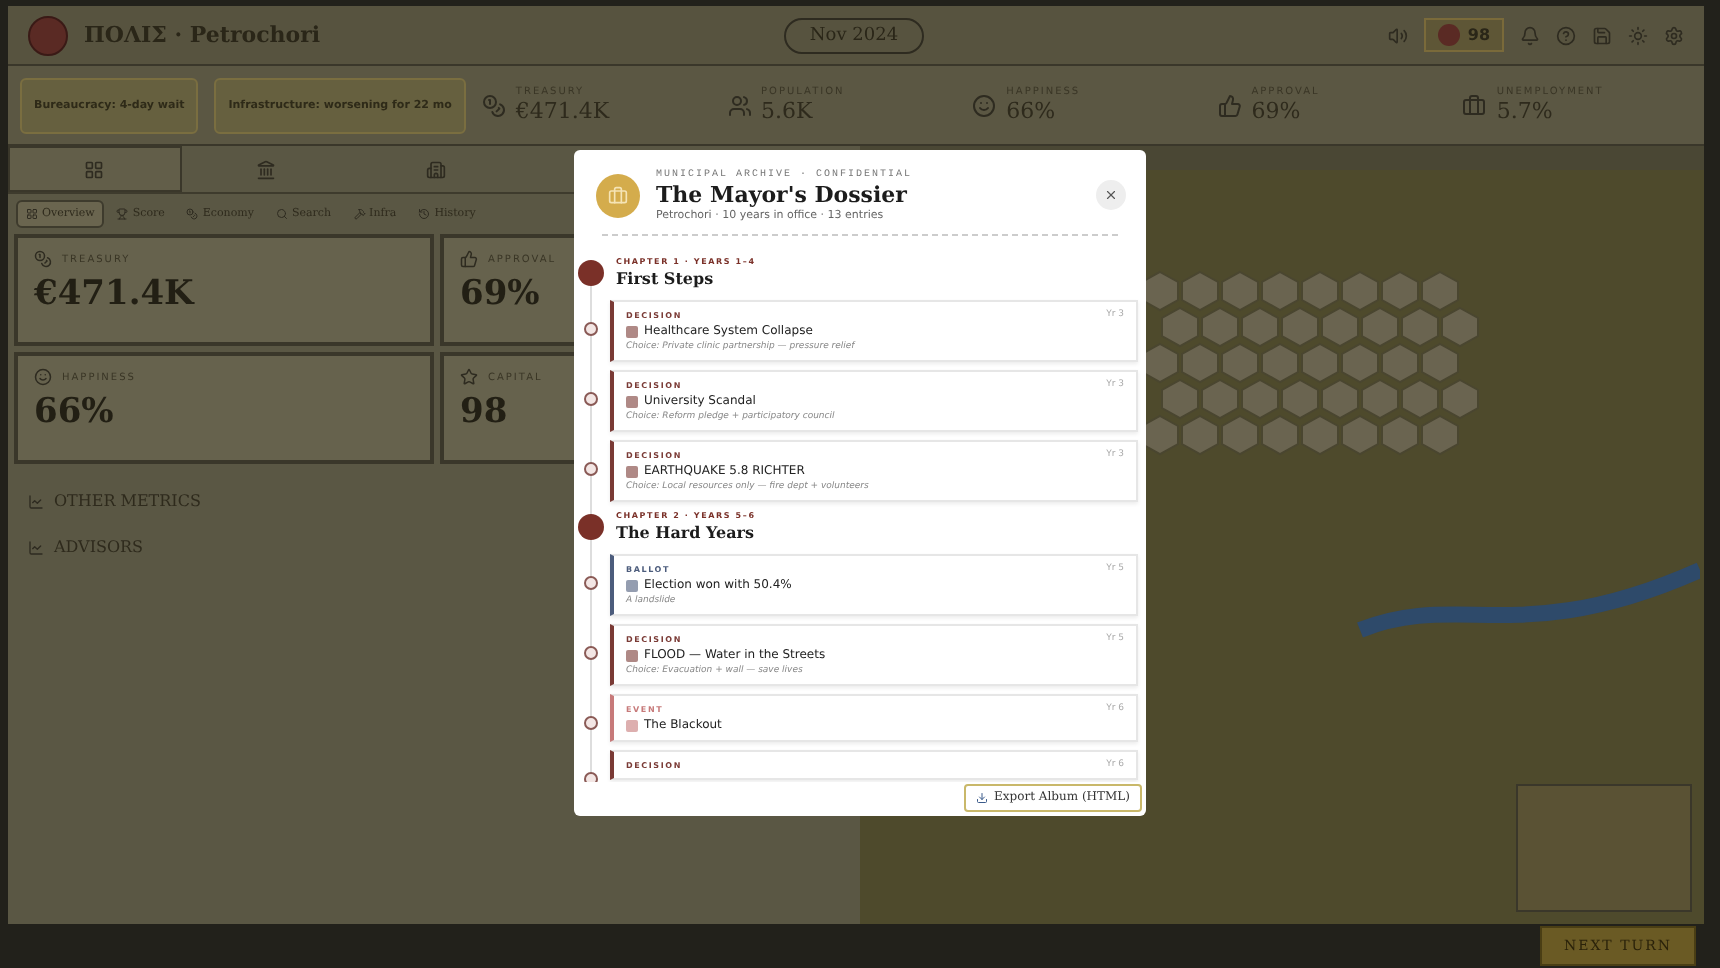 The image size is (1720, 968). I want to click on chapter-title: The Hard Years, so click(686, 532).